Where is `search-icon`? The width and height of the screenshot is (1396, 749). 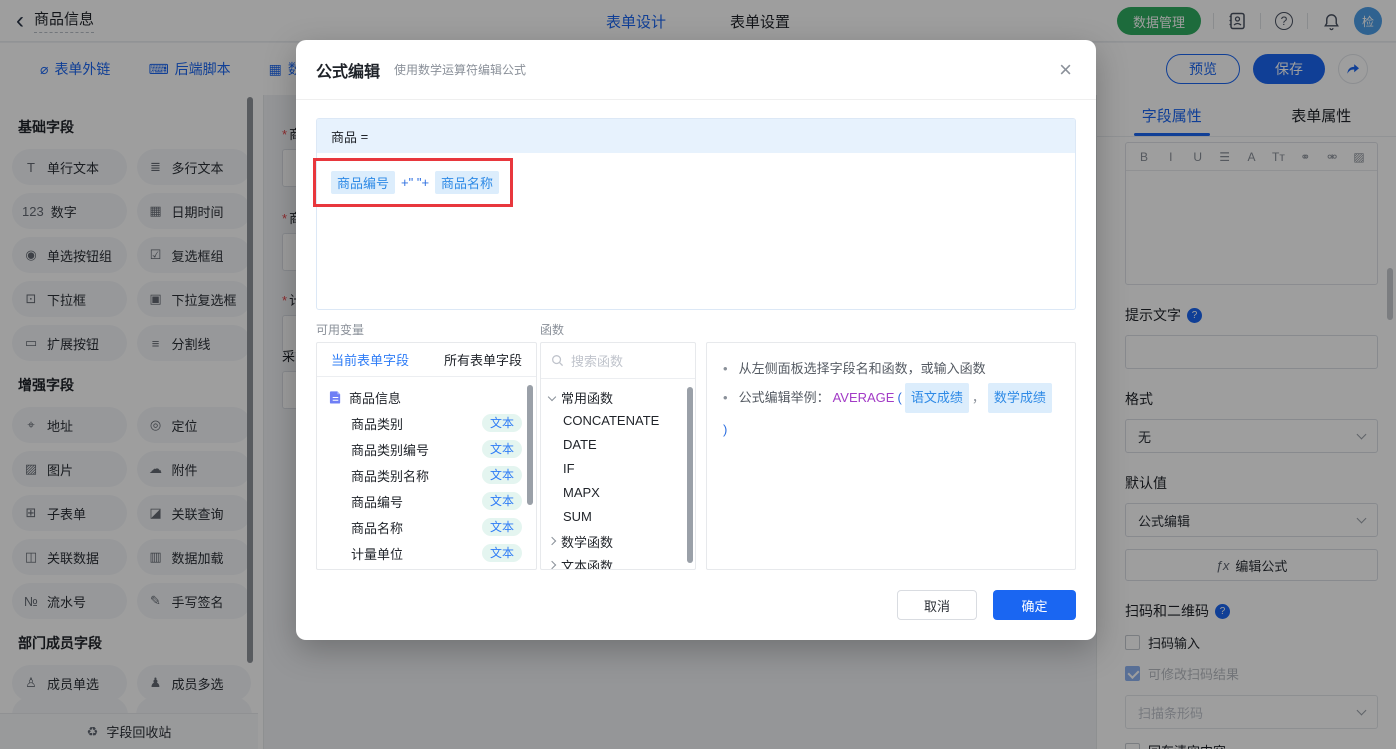
search-icon is located at coordinates (558, 361).